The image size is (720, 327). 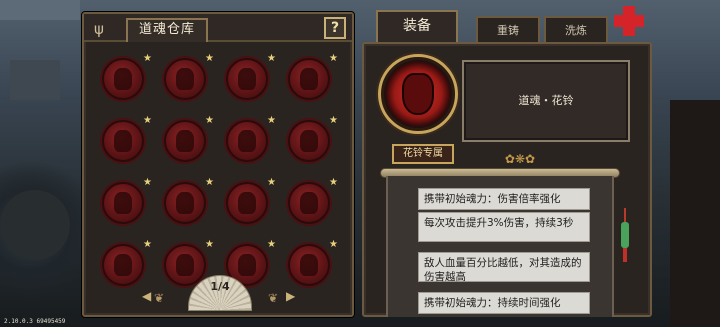 What do you see at coordinates (504, 199) in the screenshot?
I see `effect-item: 携带初始魂力：伤害倍率强化` at bounding box center [504, 199].